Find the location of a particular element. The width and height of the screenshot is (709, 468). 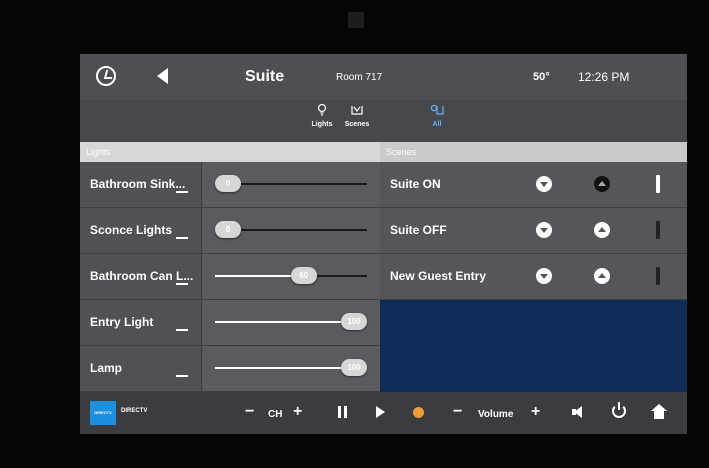

light-label: Sconce Lights is located at coordinates (141, 230).